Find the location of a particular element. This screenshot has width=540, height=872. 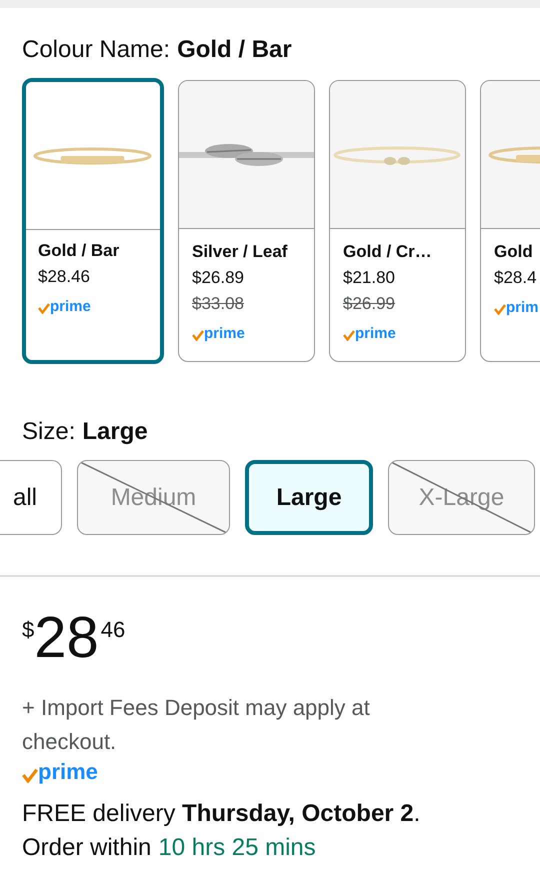

list-price: $33.08 is located at coordinates (218, 304).